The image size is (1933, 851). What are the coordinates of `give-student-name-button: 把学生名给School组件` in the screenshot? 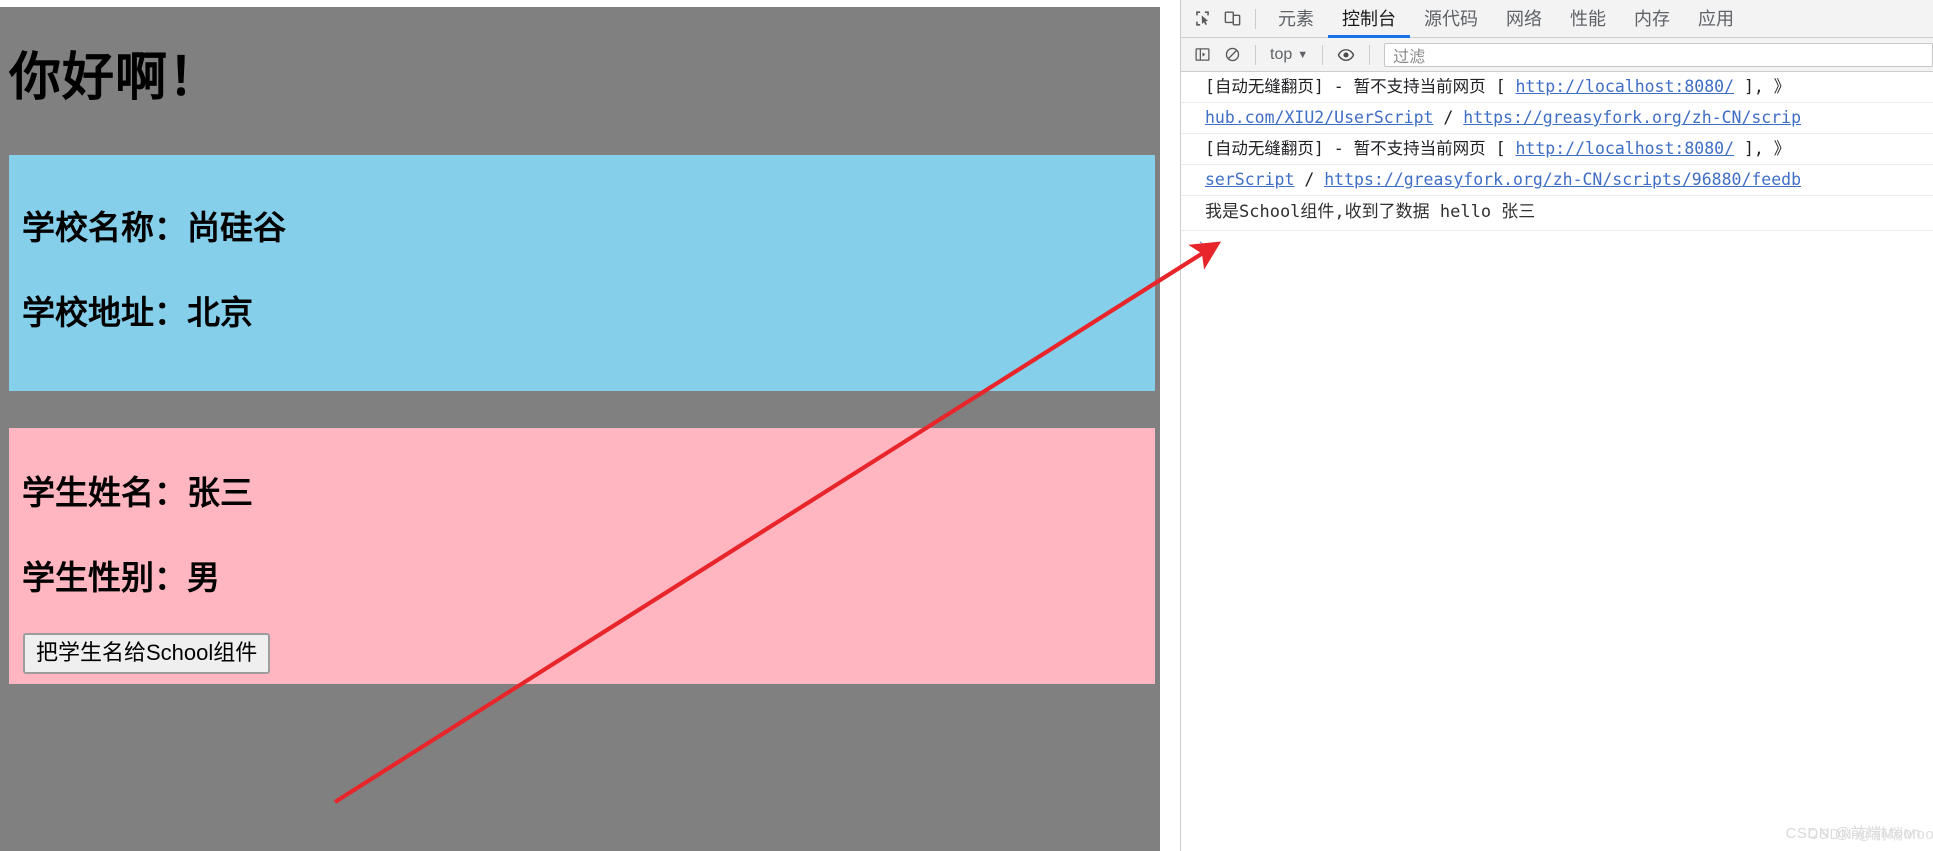 It's located at (147, 654).